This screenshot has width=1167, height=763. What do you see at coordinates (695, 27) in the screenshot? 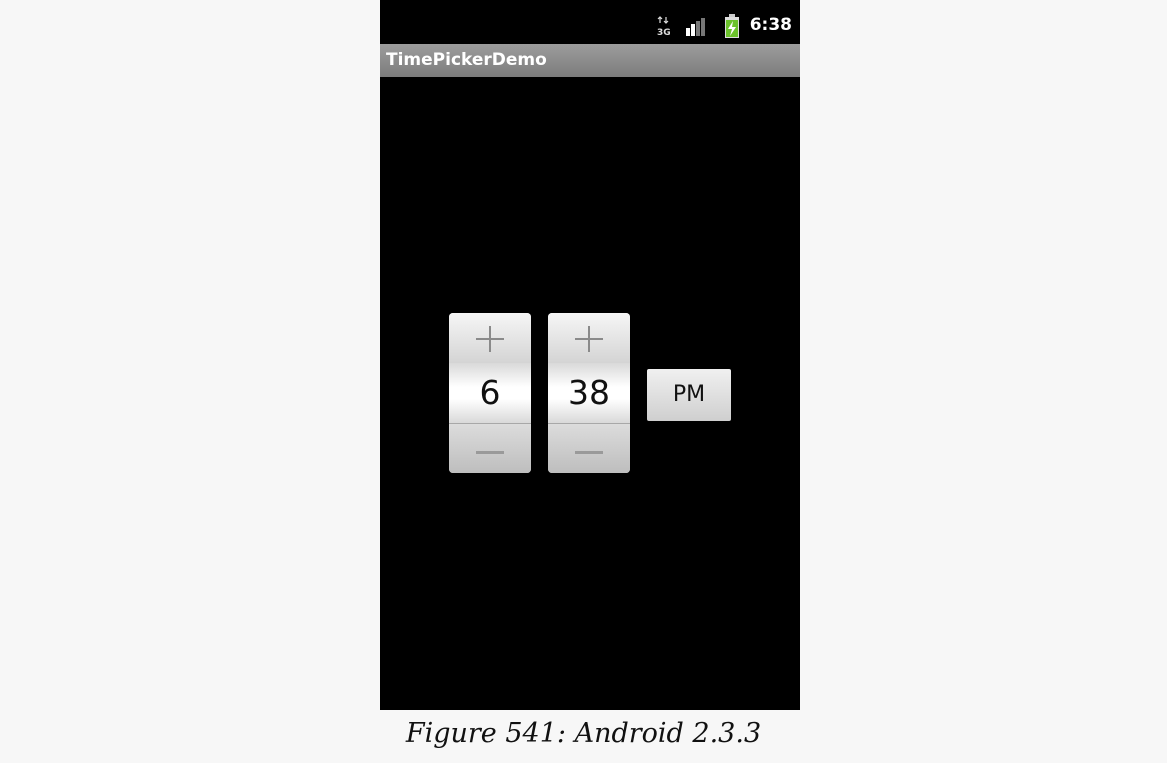
I see `signal-icon` at bounding box center [695, 27].